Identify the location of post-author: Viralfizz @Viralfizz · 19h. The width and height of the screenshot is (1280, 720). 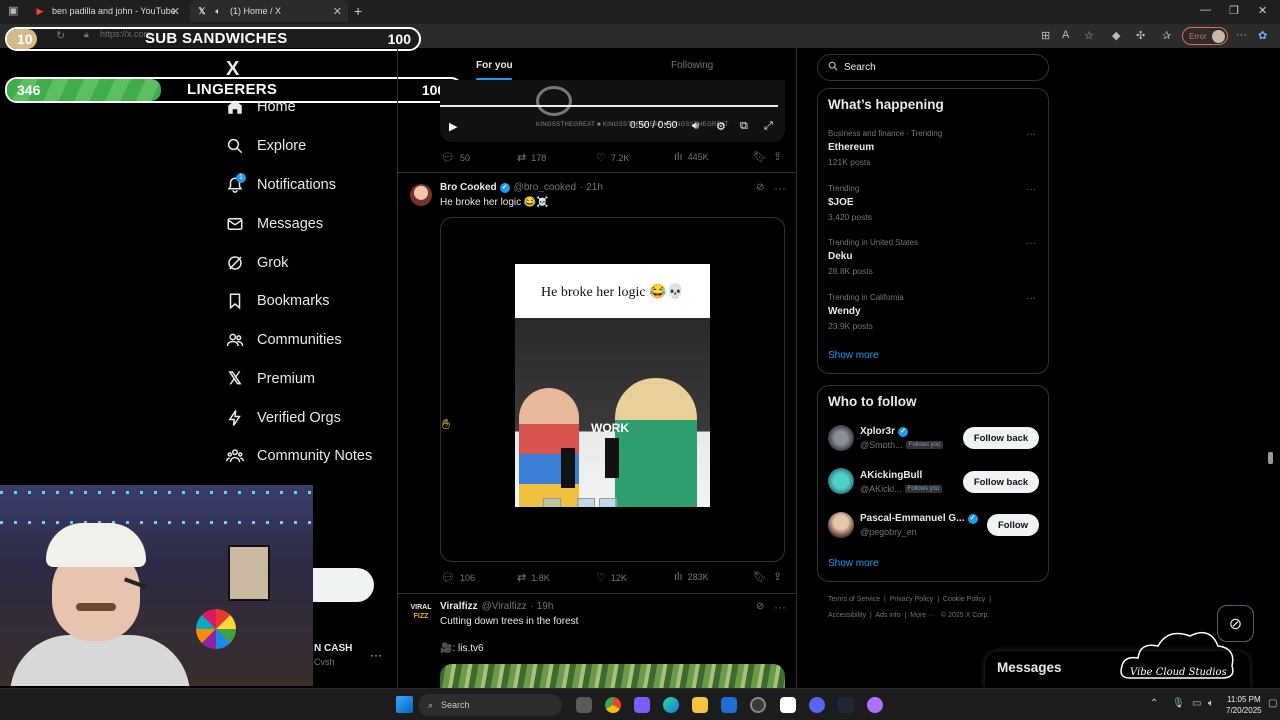
(496, 606).